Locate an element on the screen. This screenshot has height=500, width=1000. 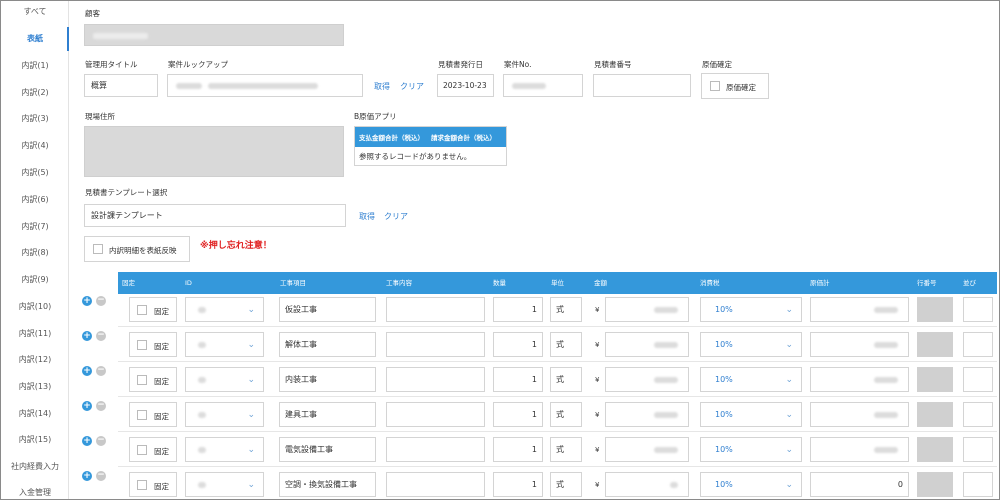
sidebar-item-breakdown-5: 内訳(5) is located at coordinates (35, 173).